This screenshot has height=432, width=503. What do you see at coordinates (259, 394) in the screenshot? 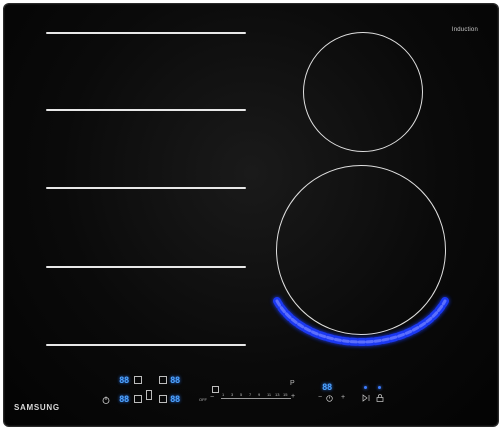
I see `slider-tick-label: 9` at bounding box center [259, 394].